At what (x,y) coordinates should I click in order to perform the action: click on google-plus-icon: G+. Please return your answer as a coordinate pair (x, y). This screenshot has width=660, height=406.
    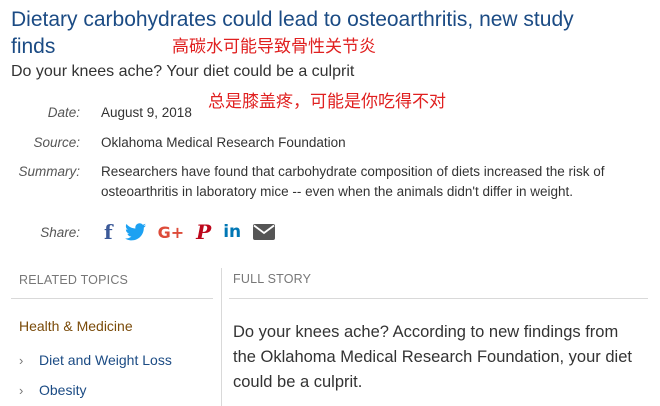
    Looking at the image, I should click on (171, 232).